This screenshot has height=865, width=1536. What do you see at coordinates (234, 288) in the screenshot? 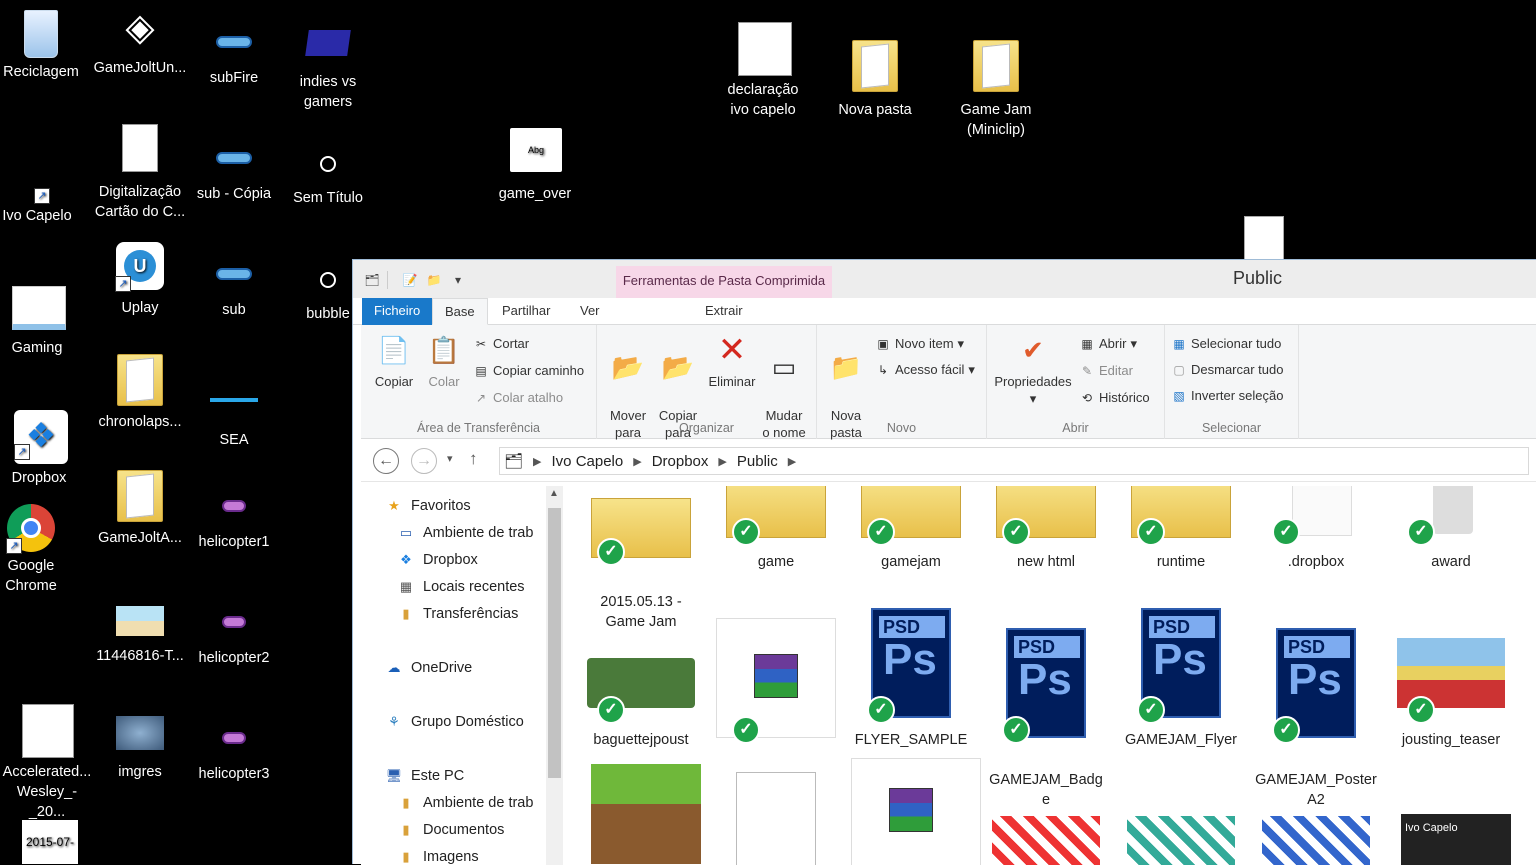
I see `sub-file: sub` at bounding box center [234, 288].